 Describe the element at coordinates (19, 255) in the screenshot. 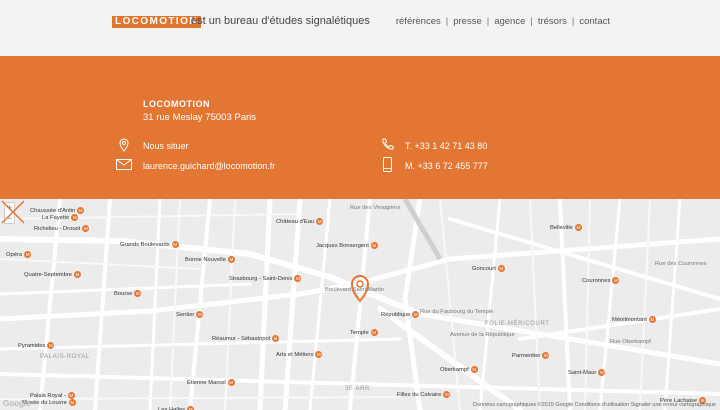

I see `map-label: Opéra M` at that location.